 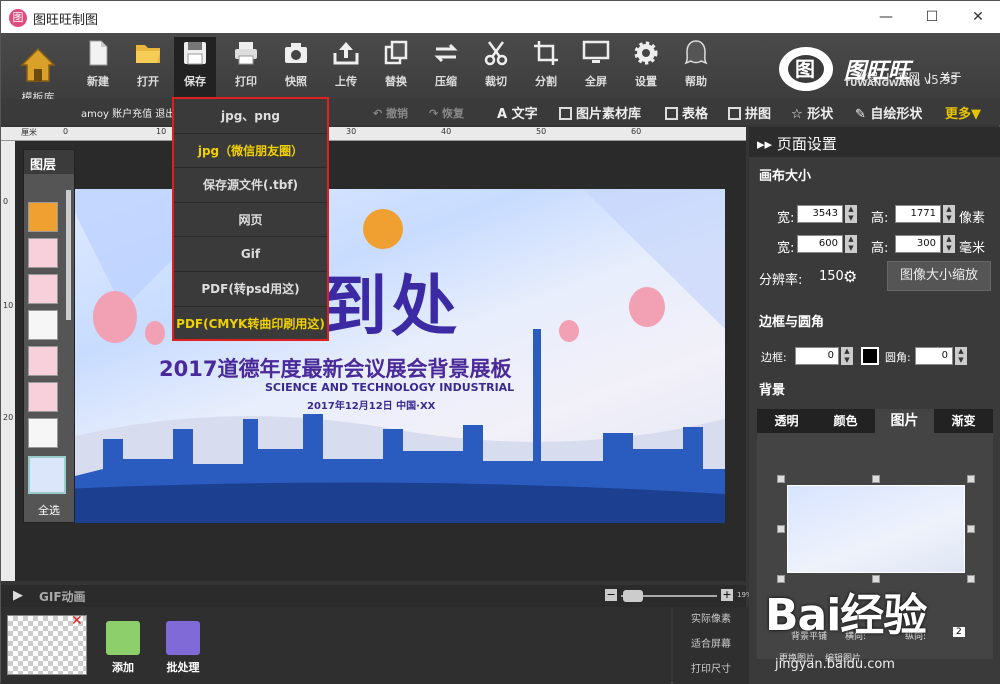 What do you see at coordinates (820, 244) in the screenshot?
I see `width-mm-input: 600` at bounding box center [820, 244].